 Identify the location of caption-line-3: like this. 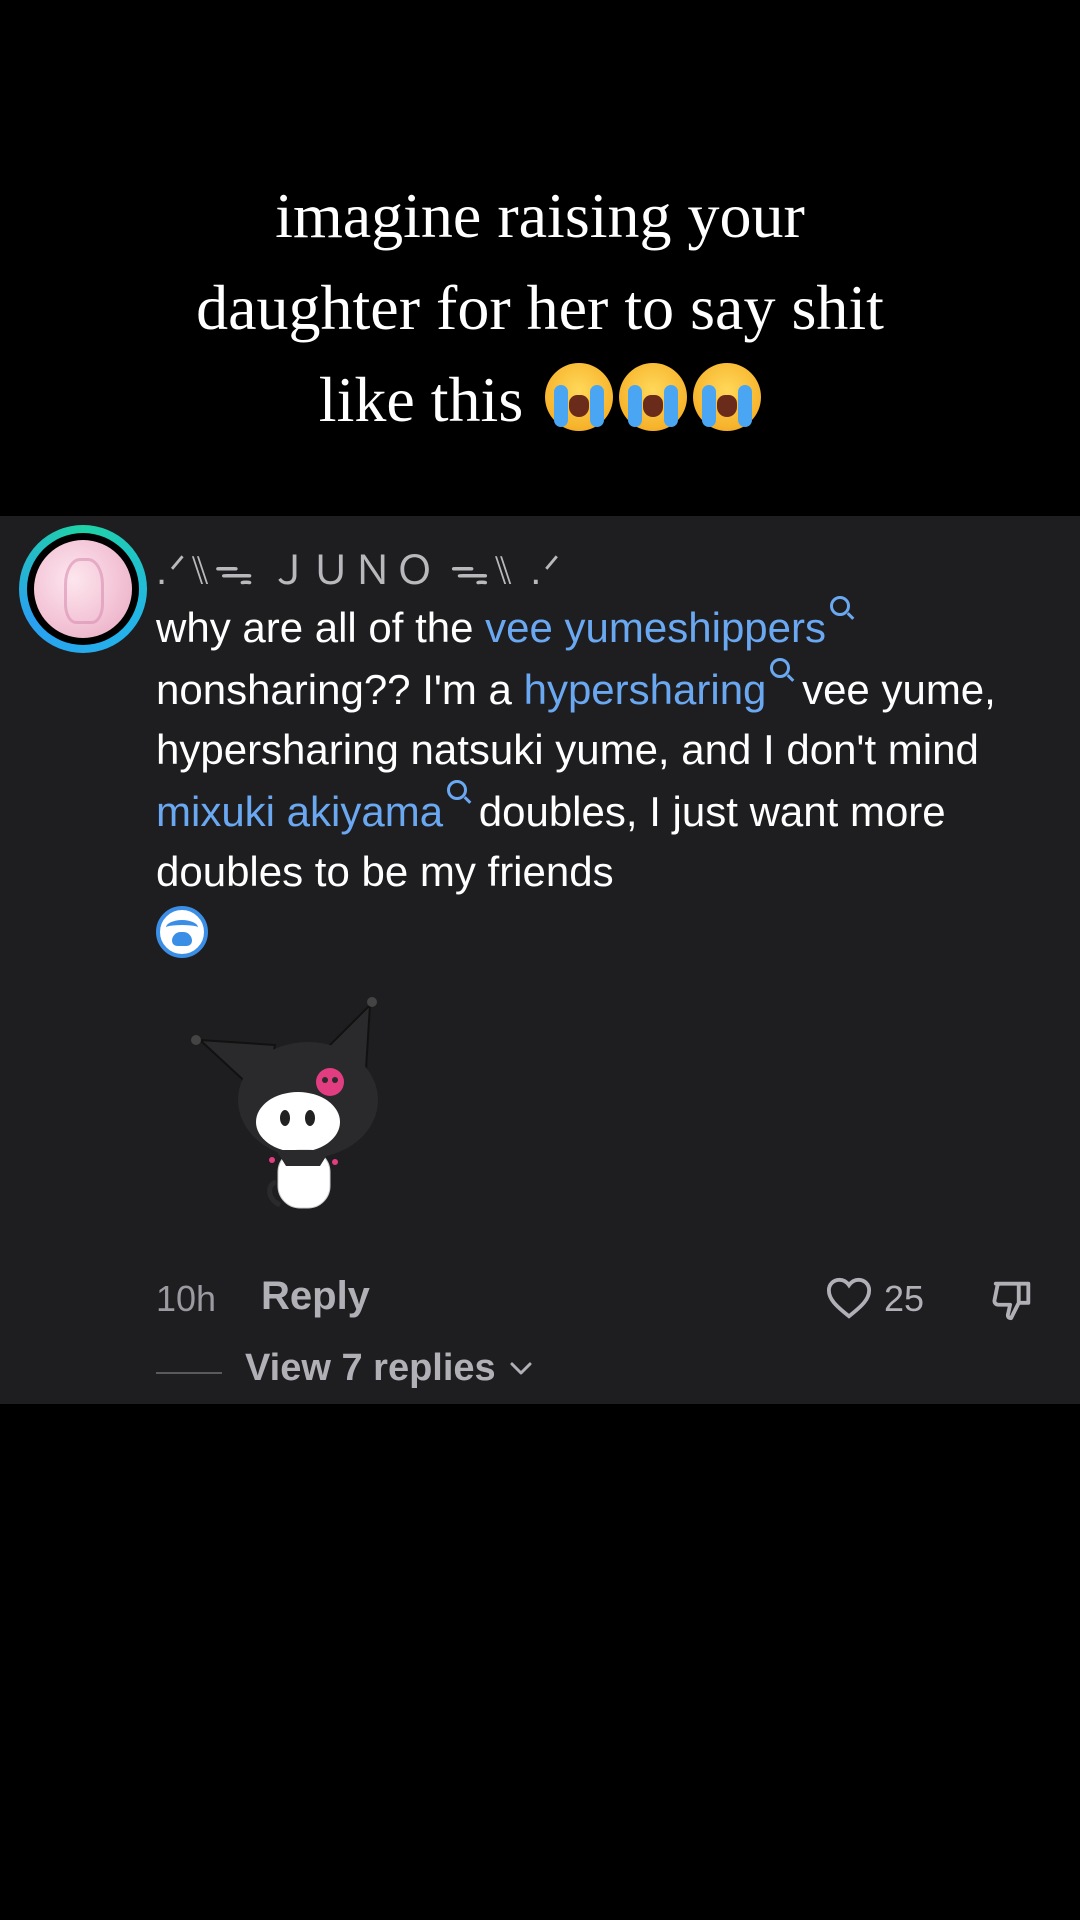
(540, 400).